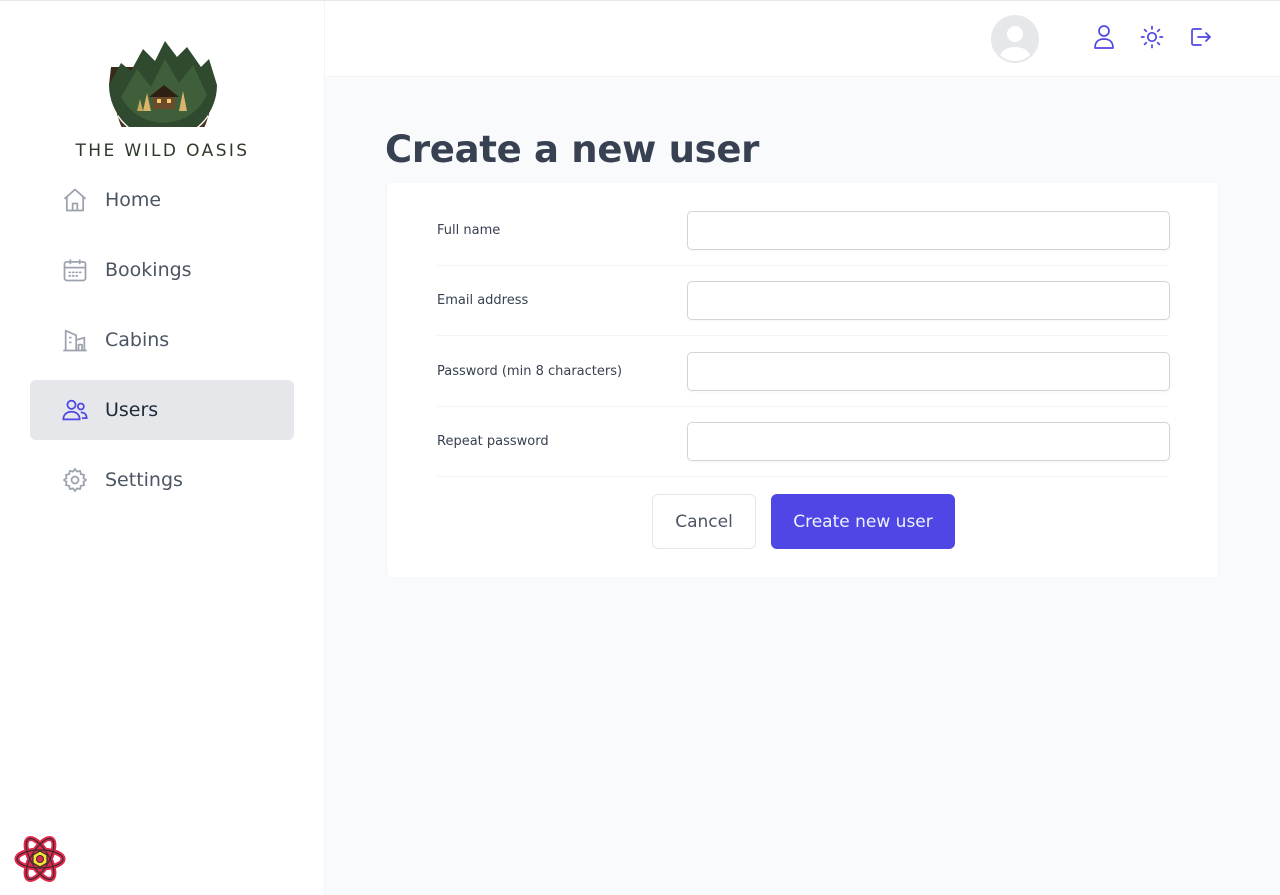  Describe the element at coordinates (75, 410) in the screenshot. I see `users-icon` at that location.